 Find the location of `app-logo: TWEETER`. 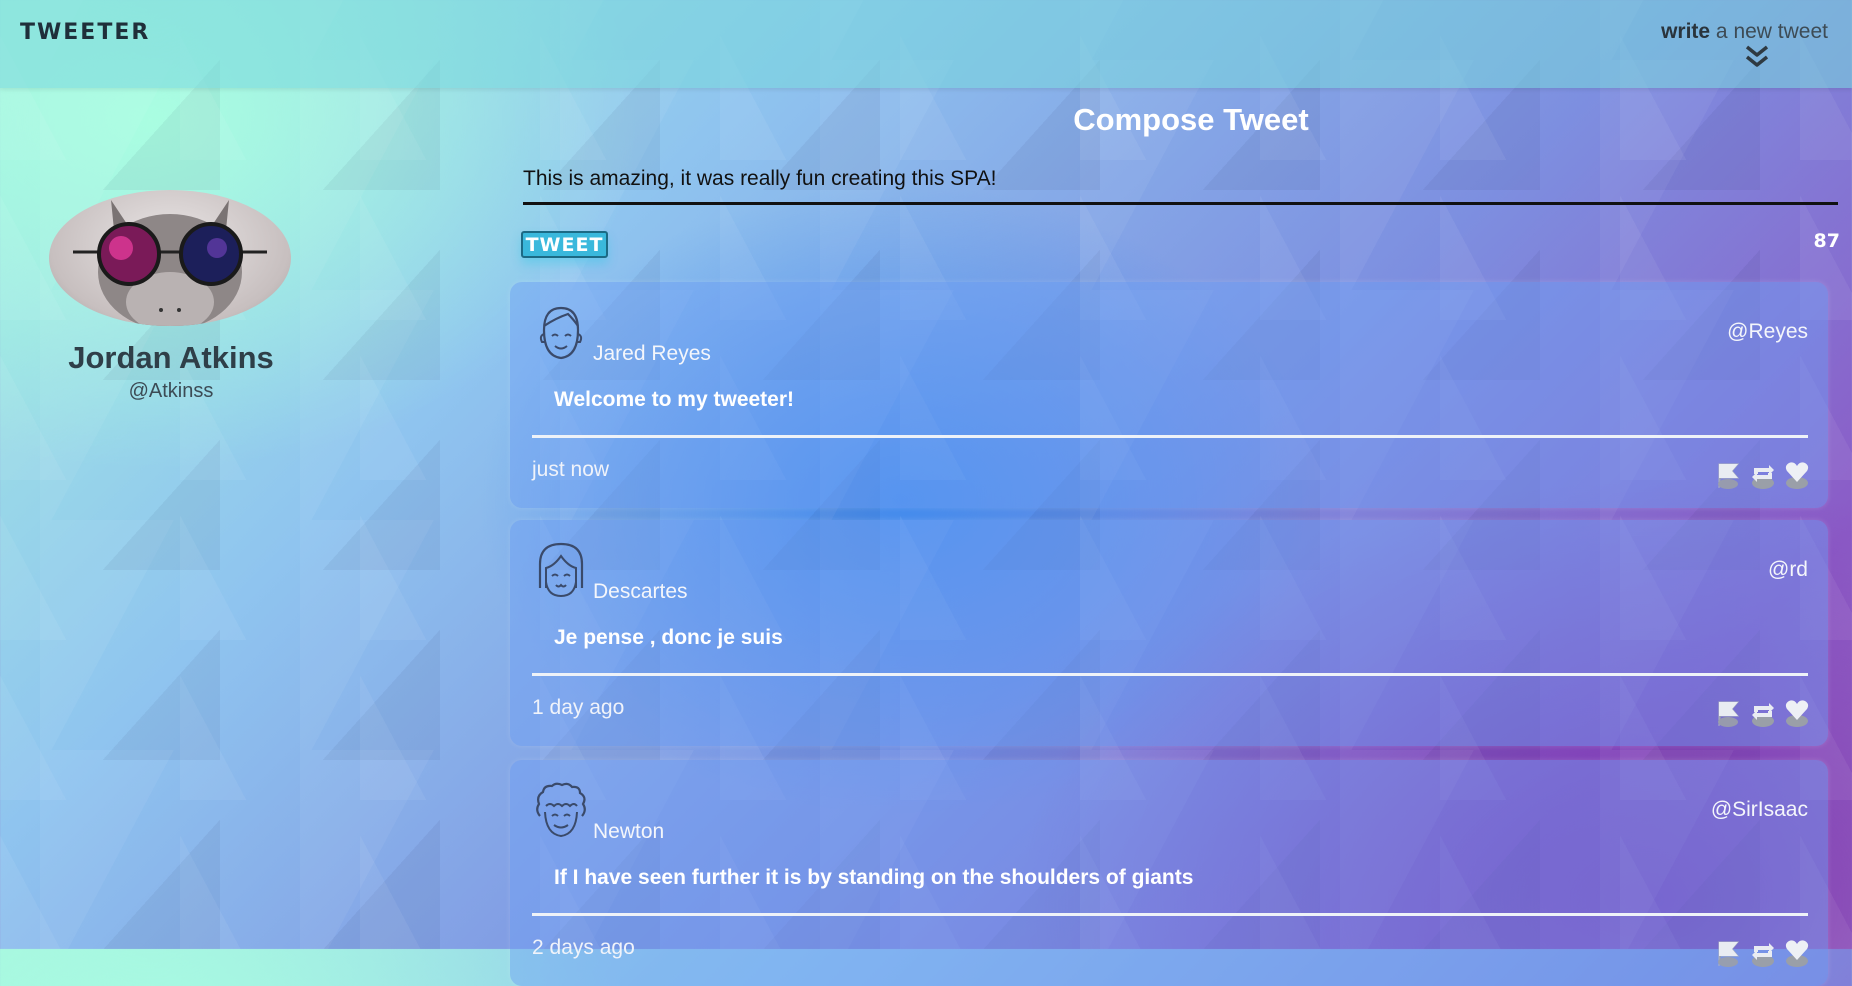

app-logo: TWEETER is located at coordinates (85, 32).